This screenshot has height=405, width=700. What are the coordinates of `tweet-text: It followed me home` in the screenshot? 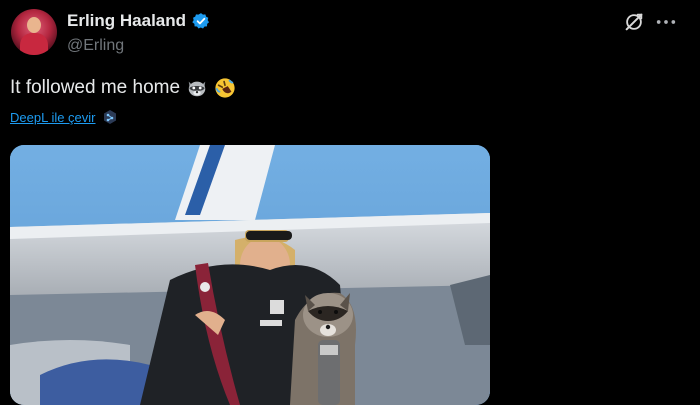 It's located at (95, 87).